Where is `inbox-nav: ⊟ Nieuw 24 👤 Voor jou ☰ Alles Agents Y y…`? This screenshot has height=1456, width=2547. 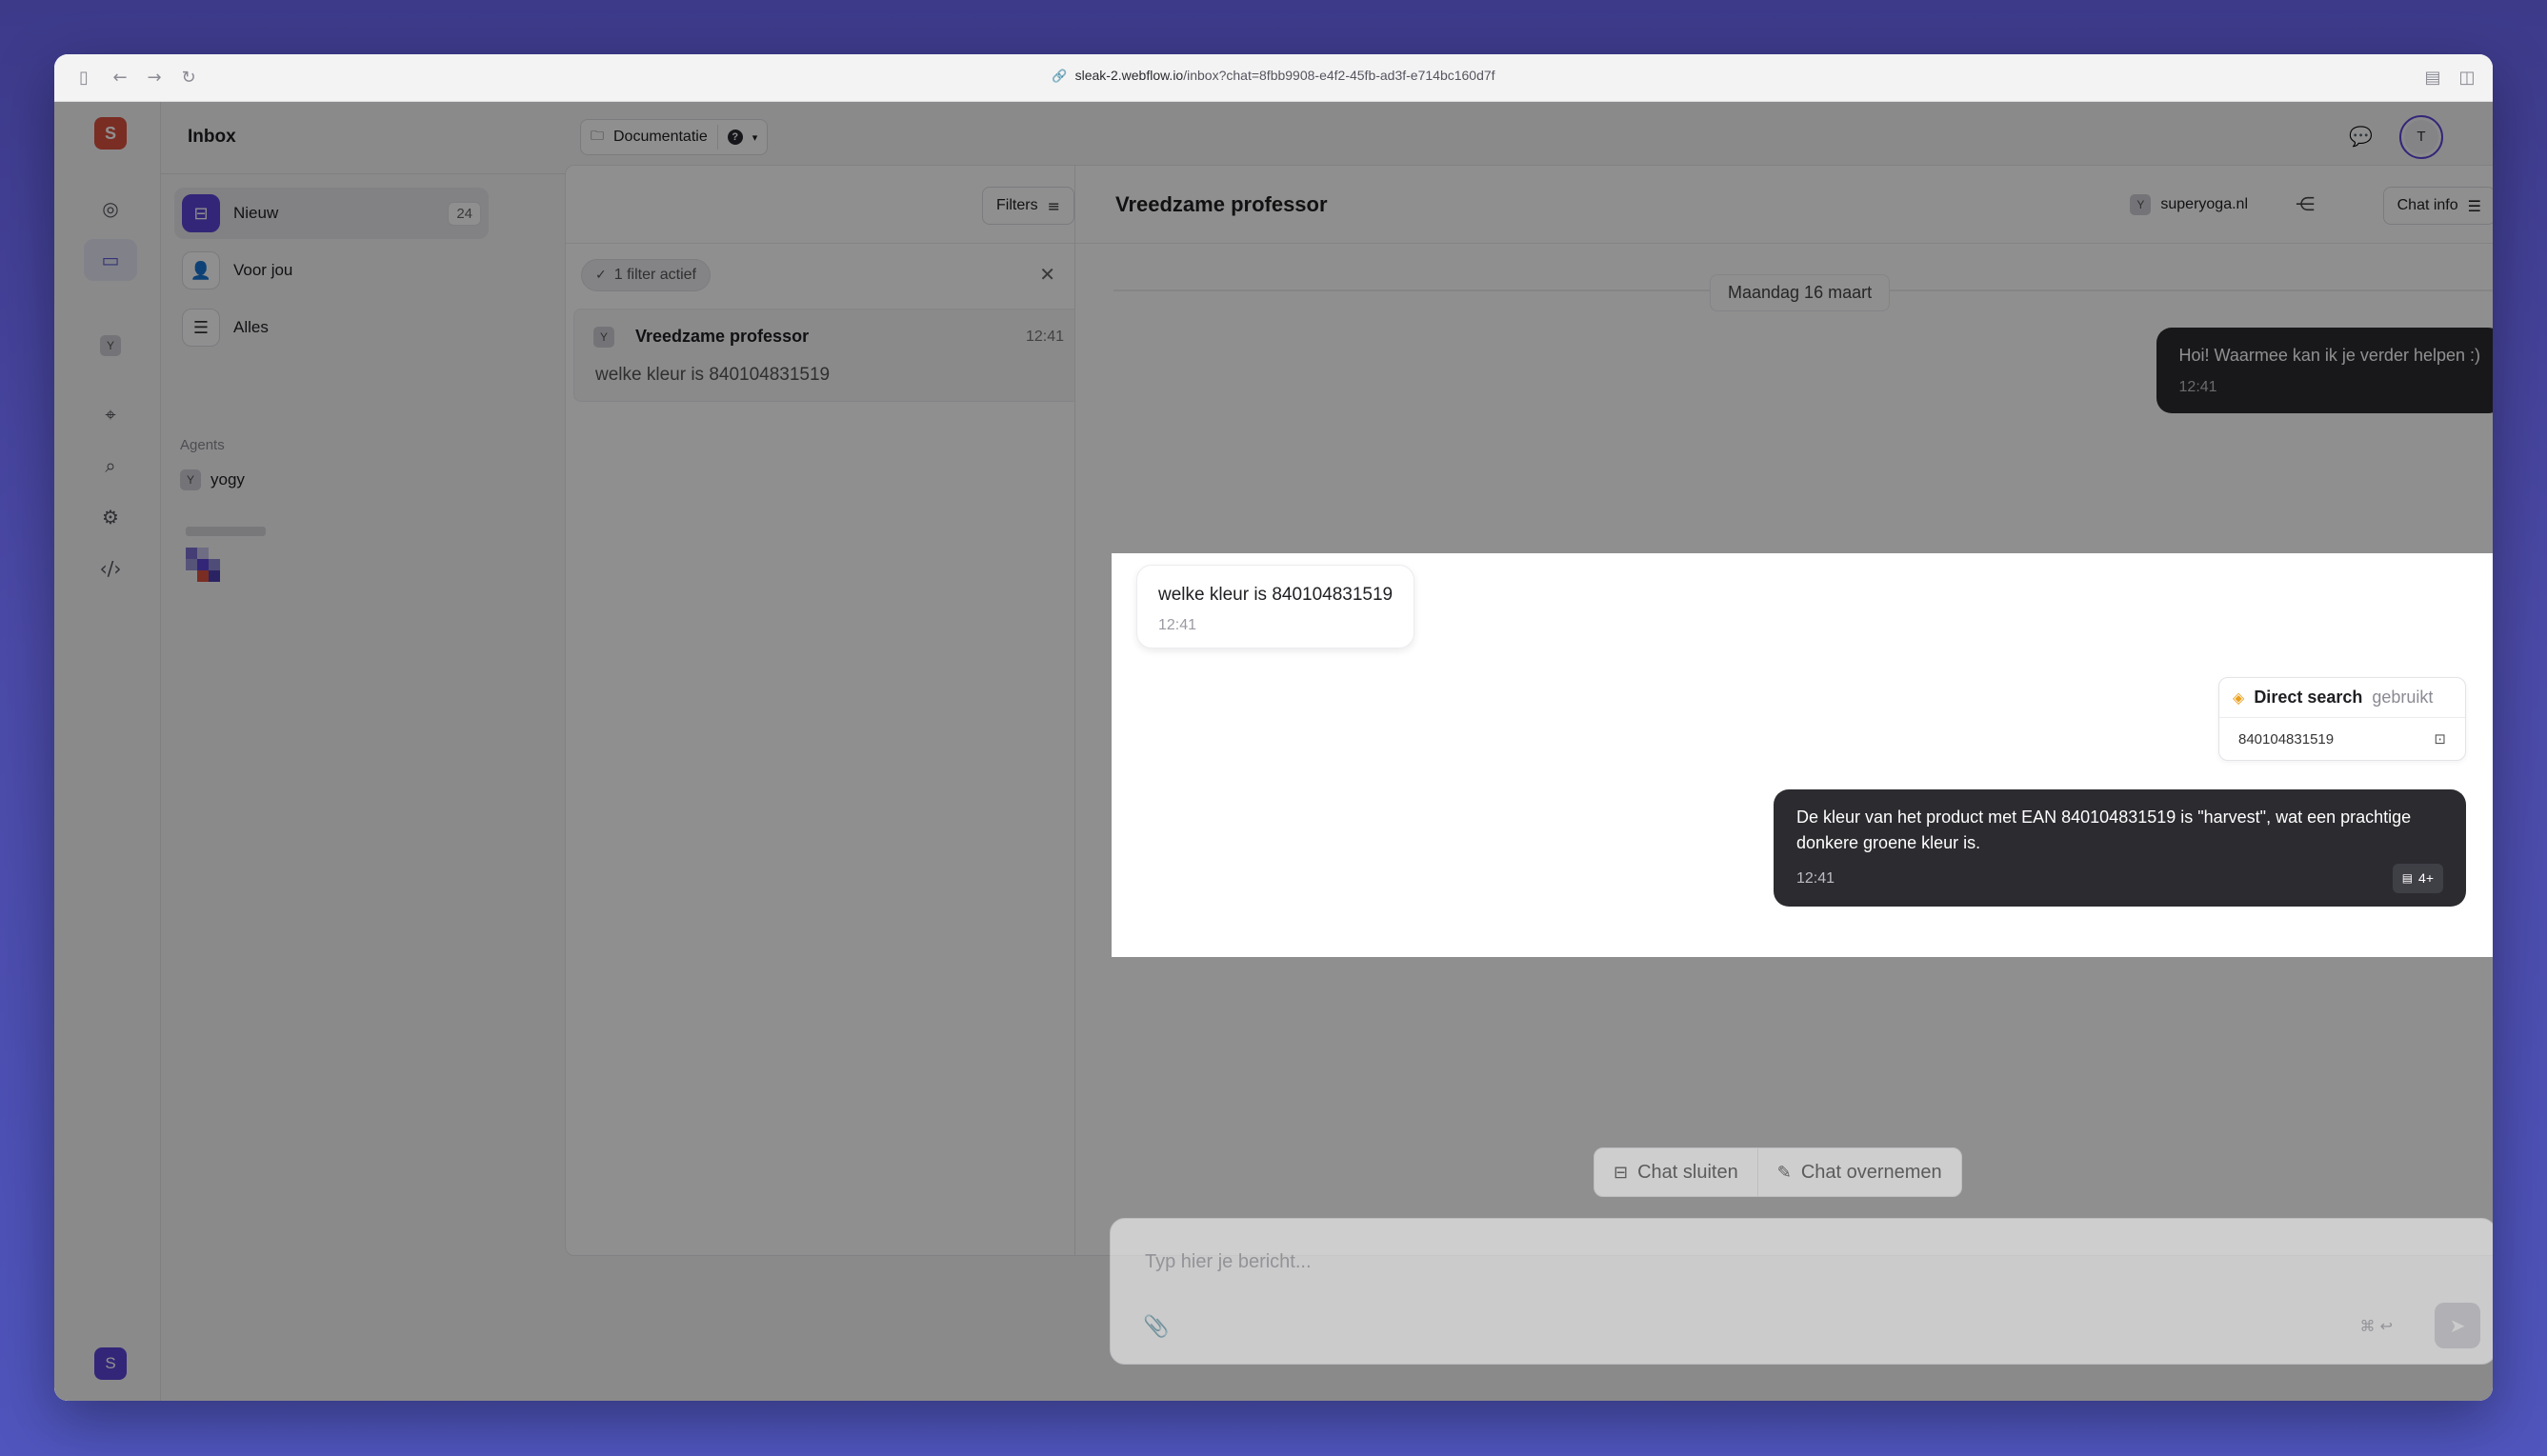
inbox-nav: ⊟ Nieuw 24 👤 Voor jou ☰ Alles Agents Y y… is located at coordinates (358, 787).